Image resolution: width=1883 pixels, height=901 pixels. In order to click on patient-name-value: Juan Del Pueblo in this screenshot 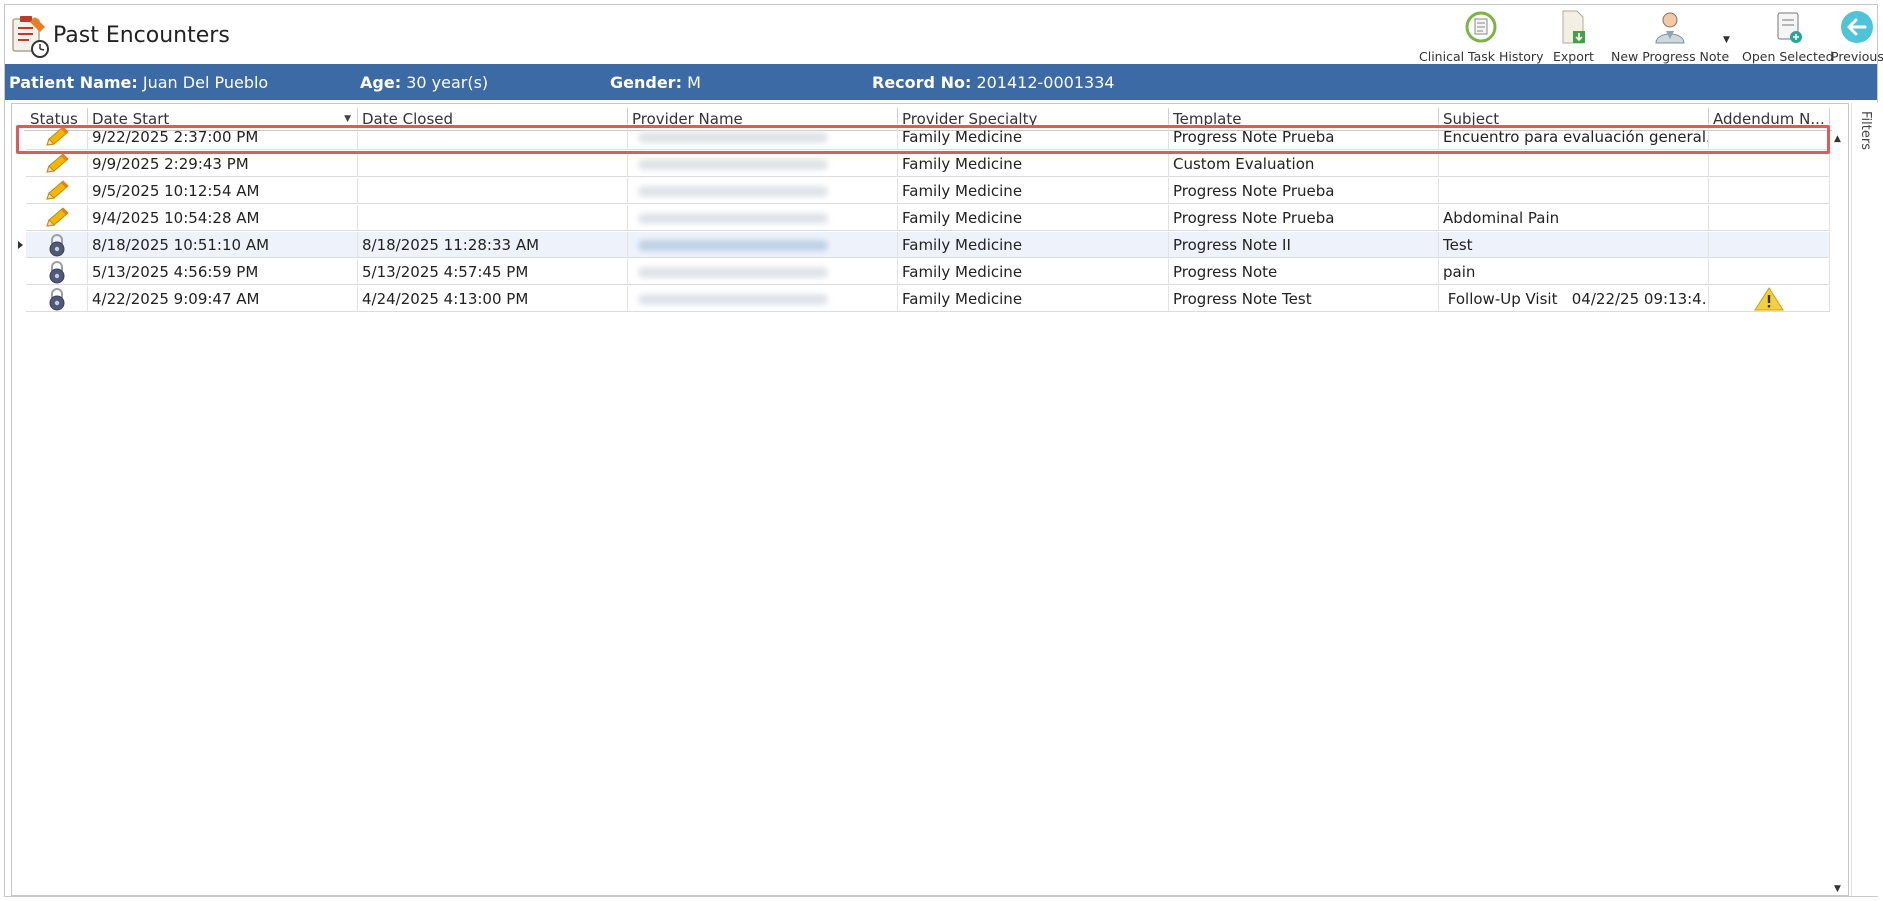, I will do `click(205, 82)`.